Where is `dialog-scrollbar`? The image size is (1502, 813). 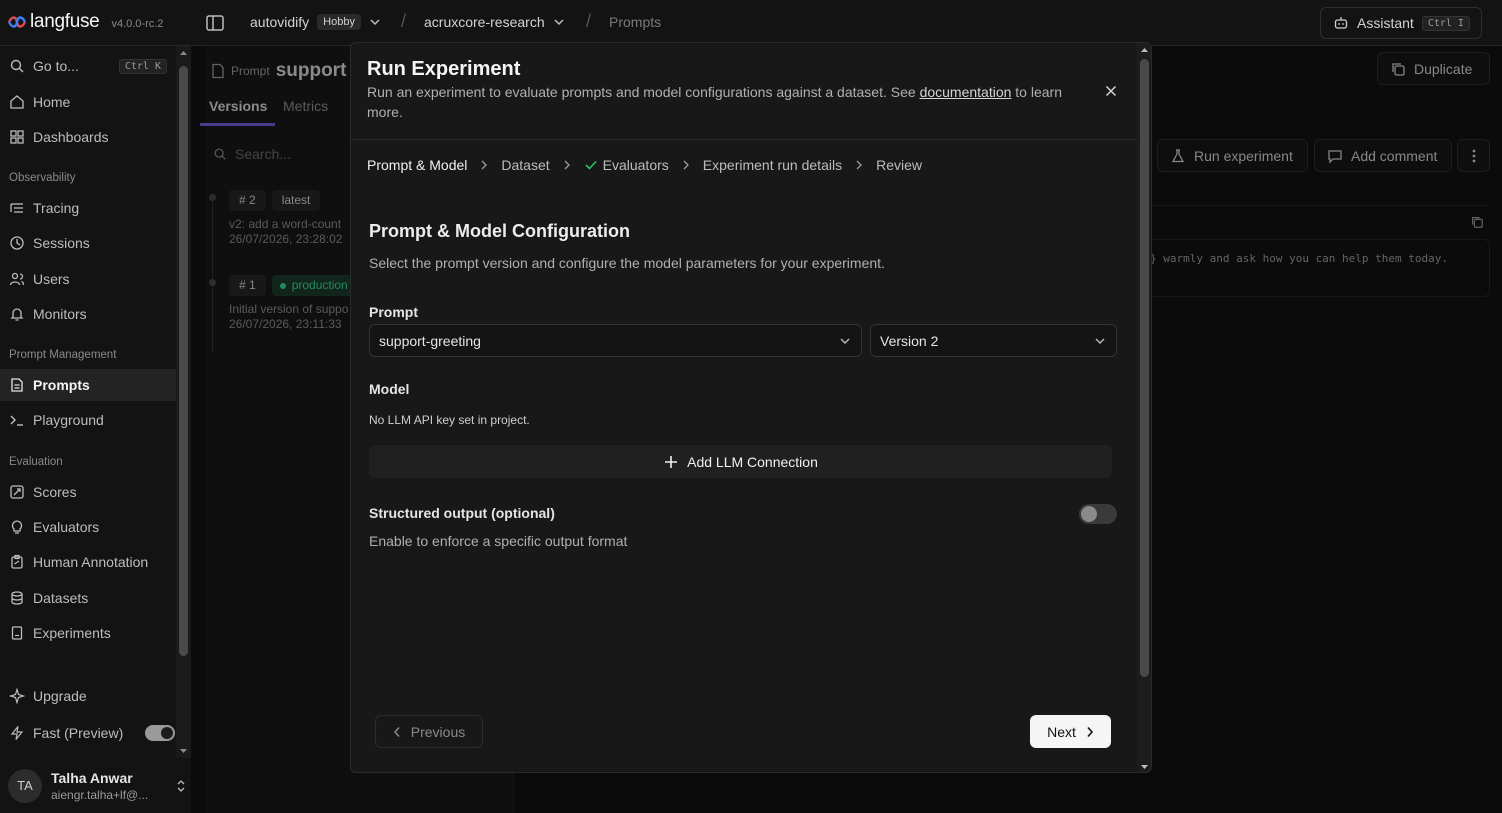
dialog-scrollbar is located at coordinates (1144, 407).